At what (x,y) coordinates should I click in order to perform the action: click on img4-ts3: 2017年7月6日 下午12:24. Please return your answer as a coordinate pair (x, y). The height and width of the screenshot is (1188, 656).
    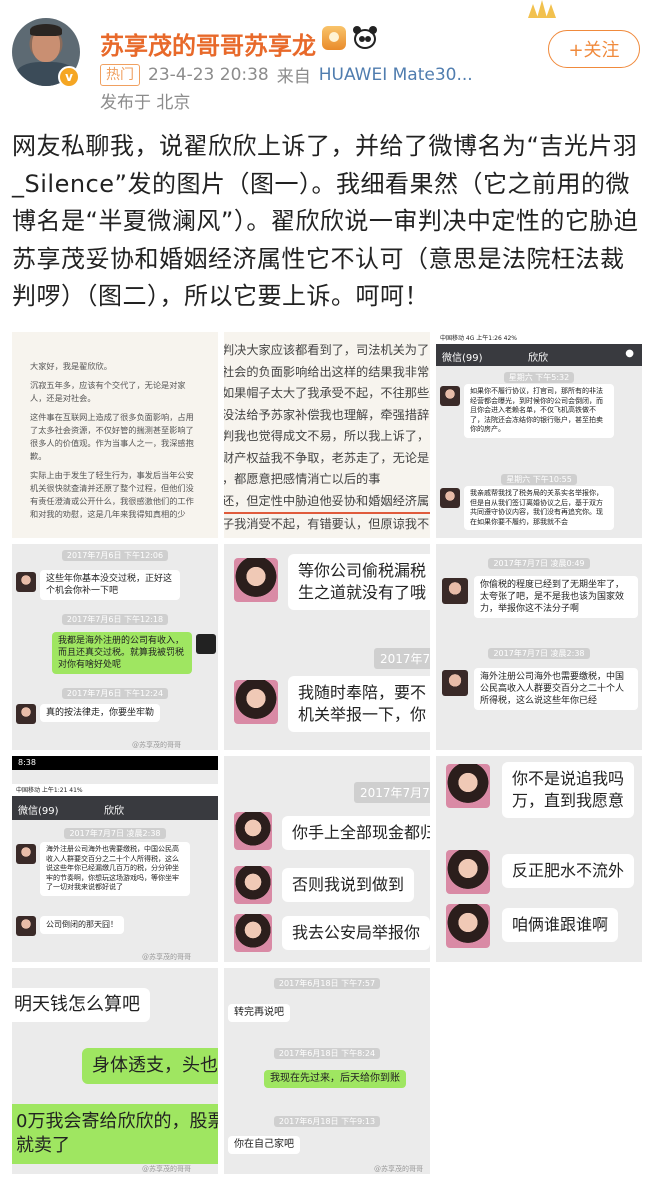
    Looking at the image, I should click on (115, 693).